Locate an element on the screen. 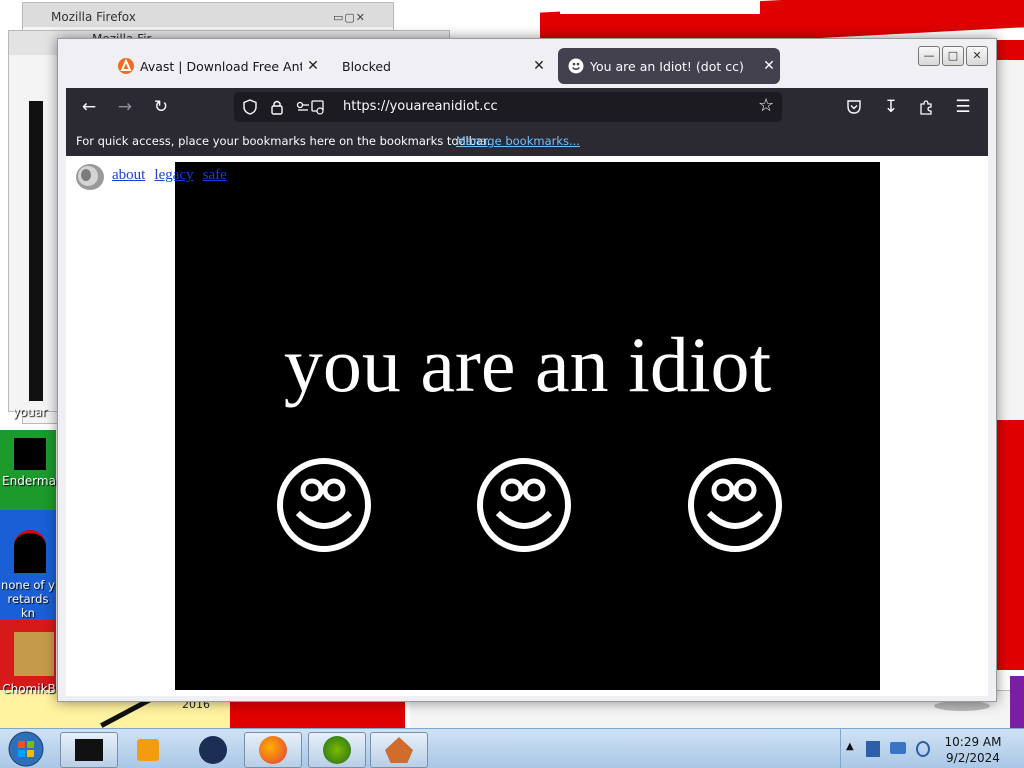 This screenshot has width=1024, height=768. taskbar-game-icon is located at coordinates (399, 750).